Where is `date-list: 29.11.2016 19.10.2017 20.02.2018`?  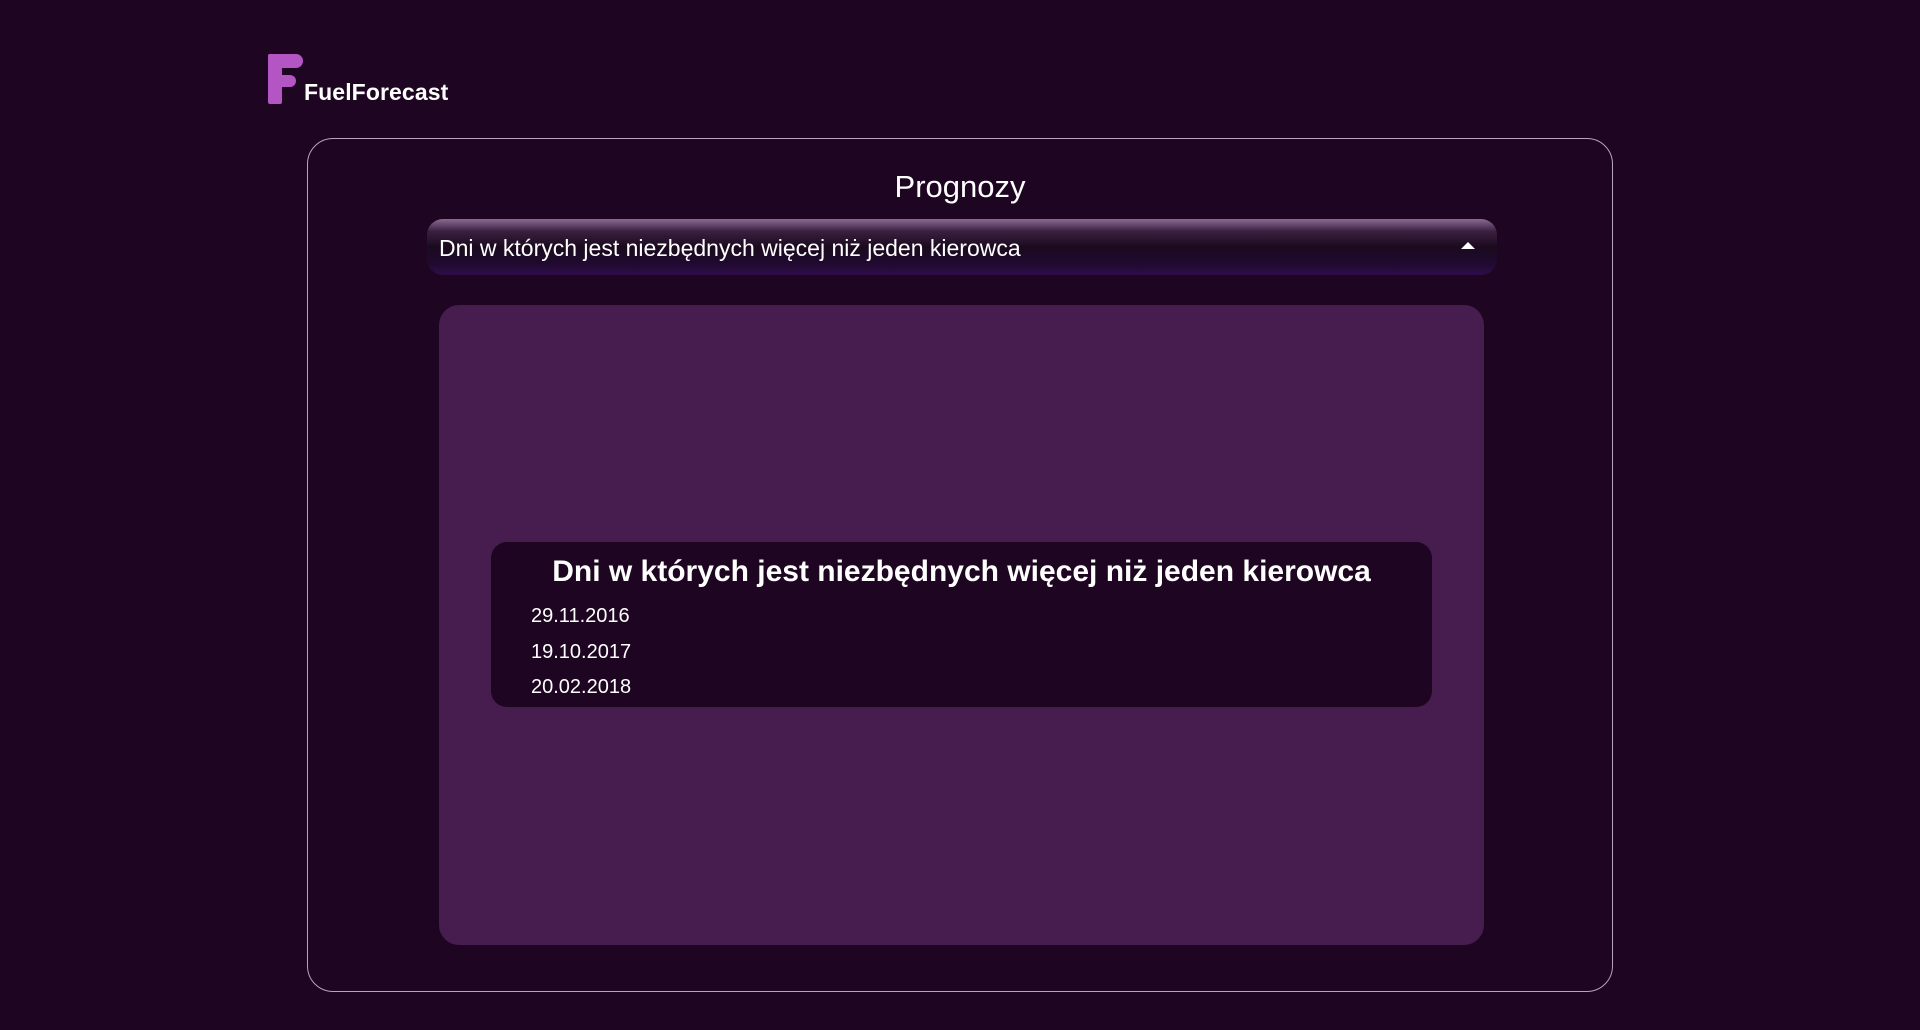
date-list: 29.11.2016 19.10.2017 20.02.2018 is located at coordinates (581, 652).